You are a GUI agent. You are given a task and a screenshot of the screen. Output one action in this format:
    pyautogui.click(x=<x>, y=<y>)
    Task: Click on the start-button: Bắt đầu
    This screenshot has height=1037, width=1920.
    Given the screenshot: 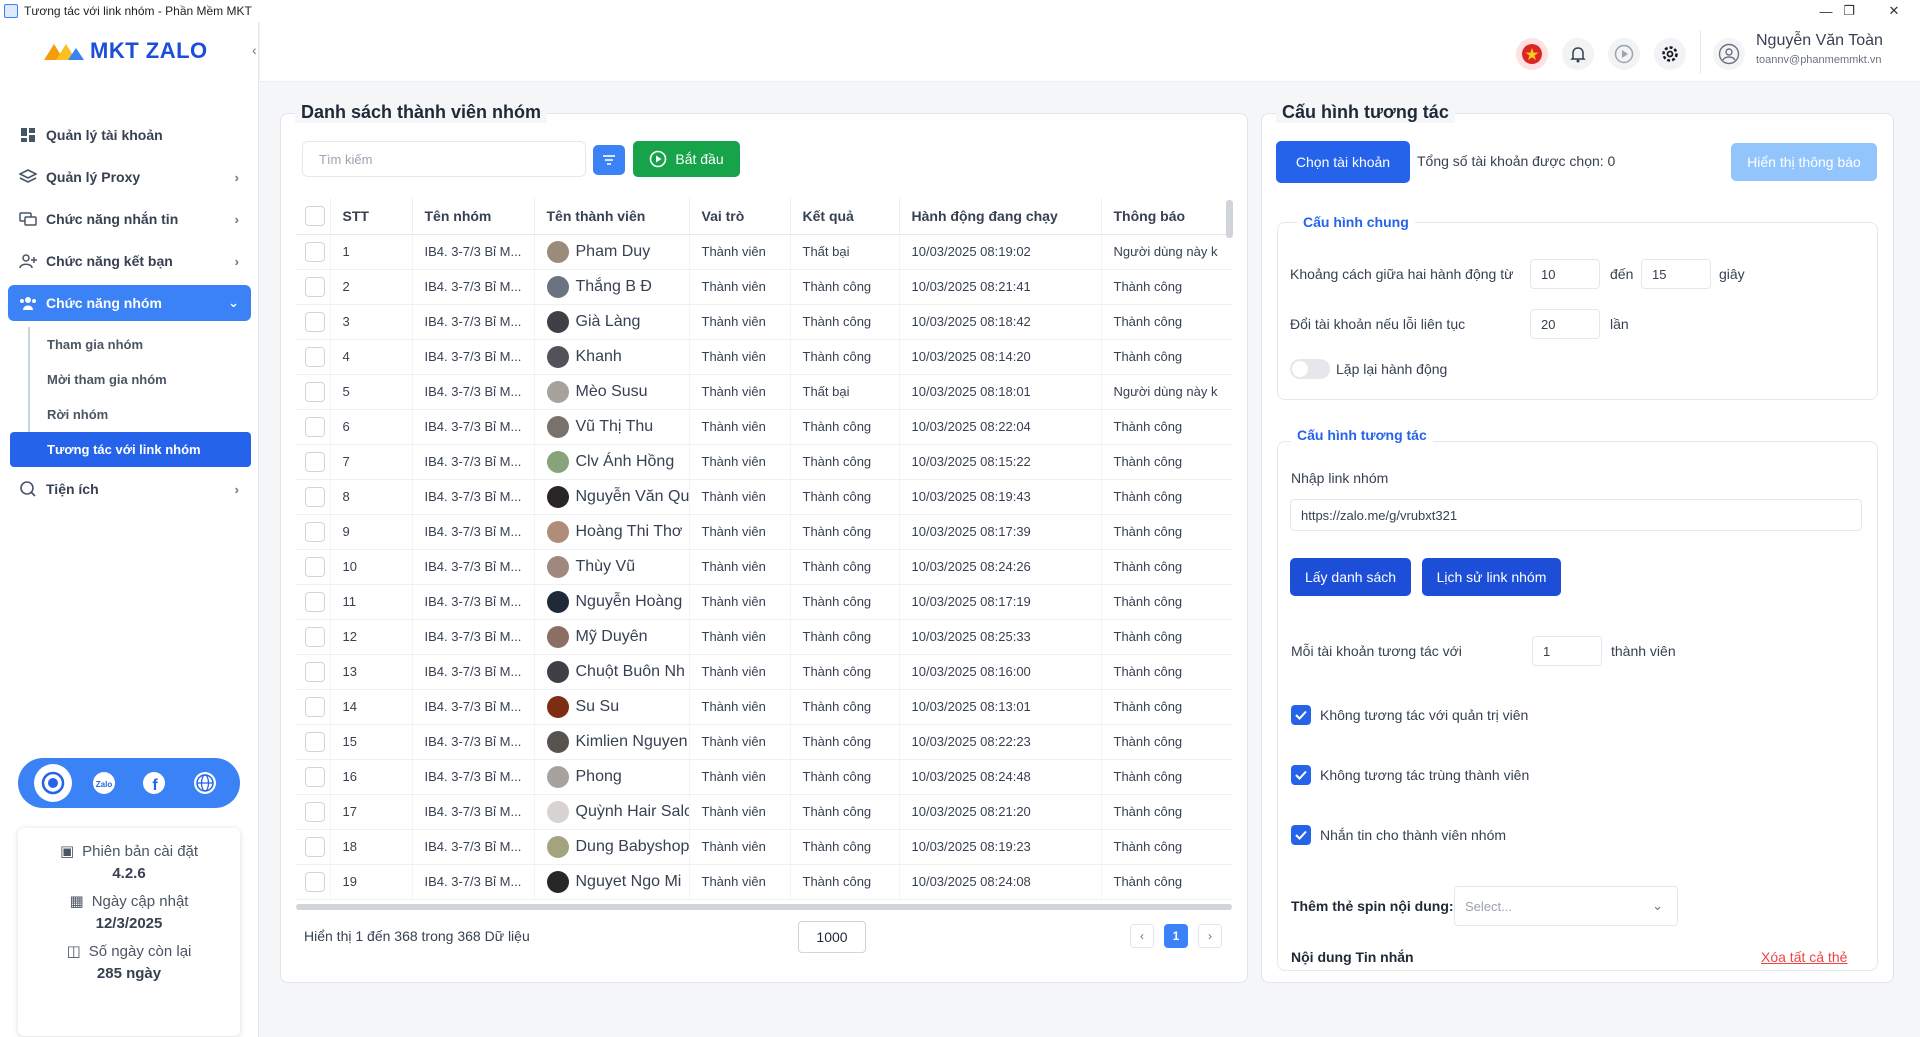 What is the action you would take?
    pyautogui.click(x=686, y=159)
    